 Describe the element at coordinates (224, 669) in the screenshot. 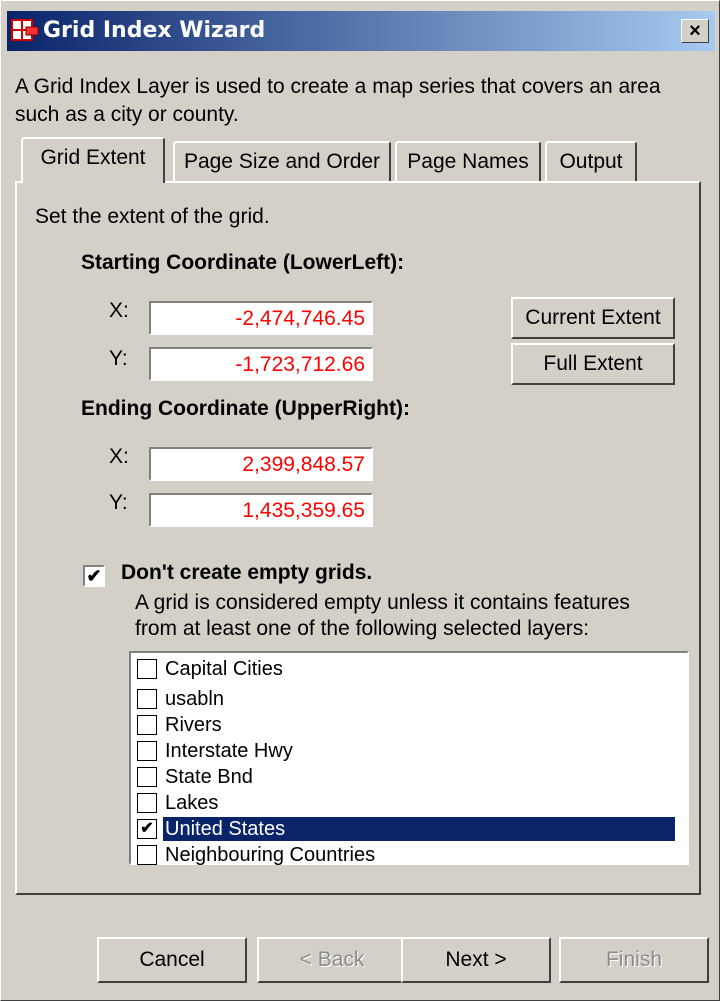

I see `layer-label: Capital Cities` at that location.